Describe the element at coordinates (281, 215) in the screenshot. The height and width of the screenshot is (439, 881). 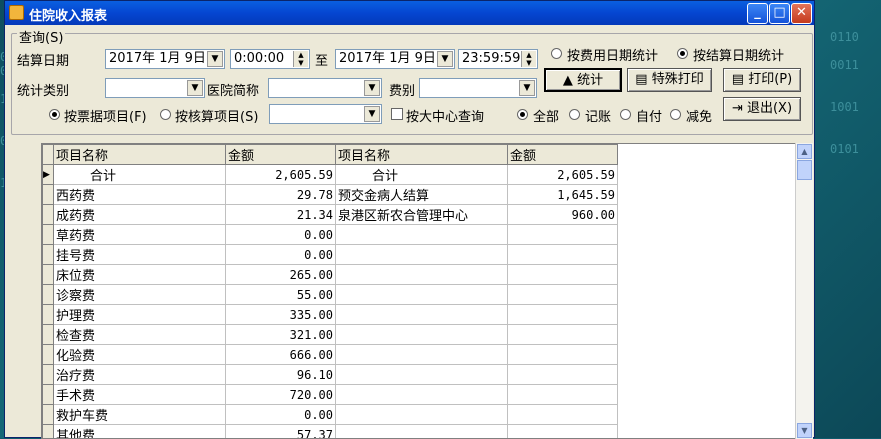
I see `cell-amount: 21.34` at that location.